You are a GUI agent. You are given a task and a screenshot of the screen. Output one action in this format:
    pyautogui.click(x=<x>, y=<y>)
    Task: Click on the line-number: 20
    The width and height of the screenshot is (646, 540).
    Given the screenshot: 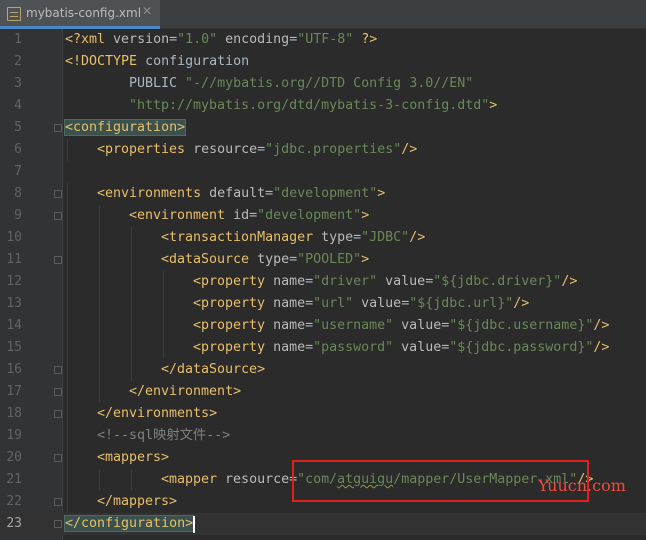 What is the action you would take?
    pyautogui.click(x=14, y=457)
    